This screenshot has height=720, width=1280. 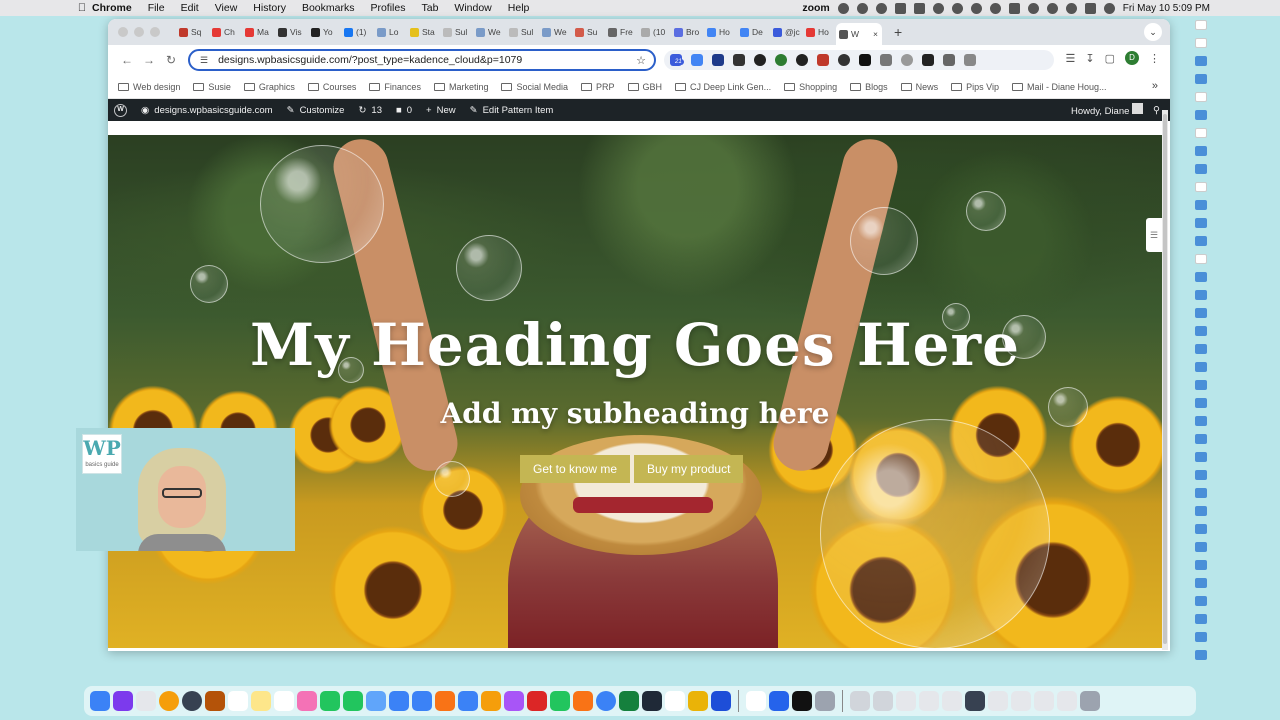 What do you see at coordinates (226, 8) in the screenshot?
I see `menu-view: View` at bounding box center [226, 8].